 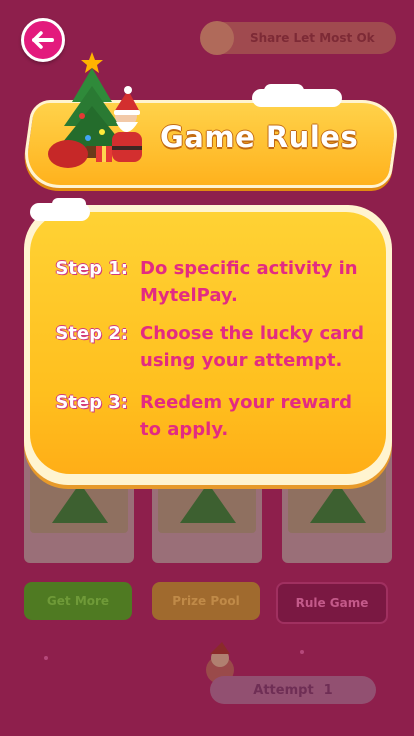 I want to click on avatar, so click(x=217, y=38).